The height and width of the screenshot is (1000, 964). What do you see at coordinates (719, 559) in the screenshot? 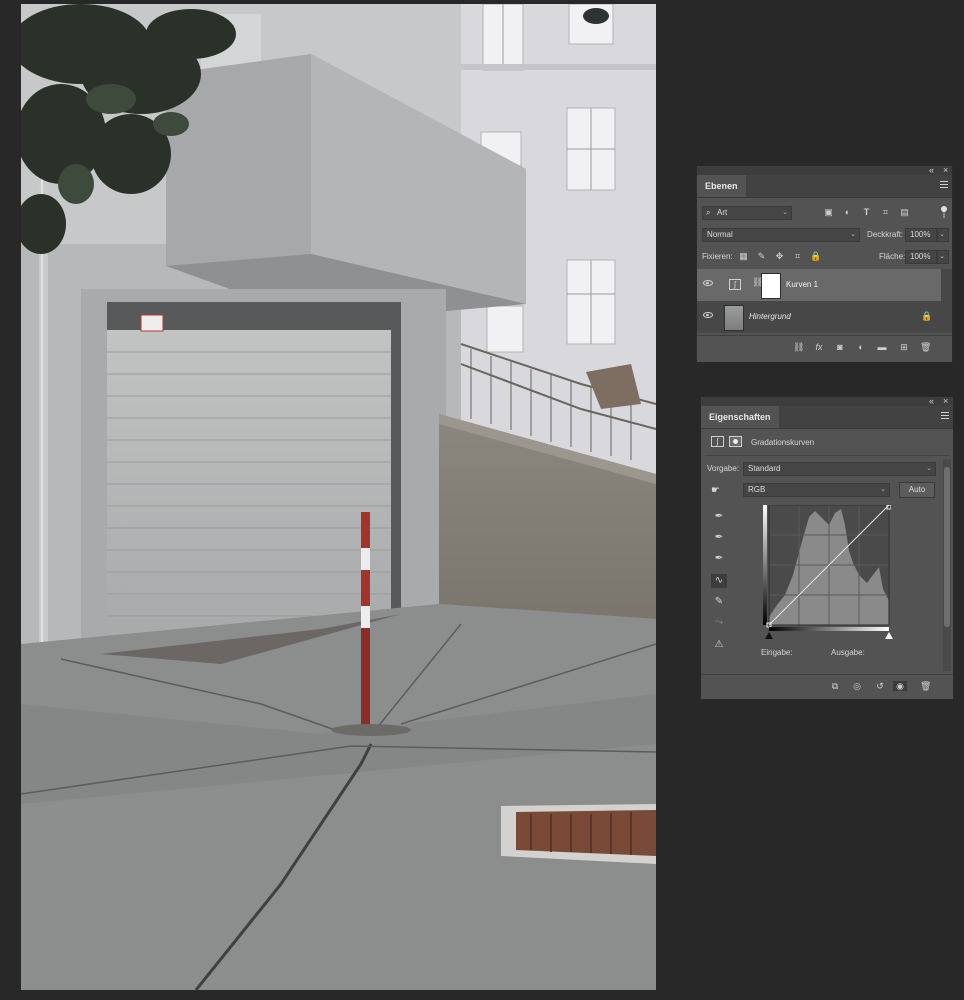
I see `white-point-eyedropper-icon: ✒` at bounding box center [719, 559].